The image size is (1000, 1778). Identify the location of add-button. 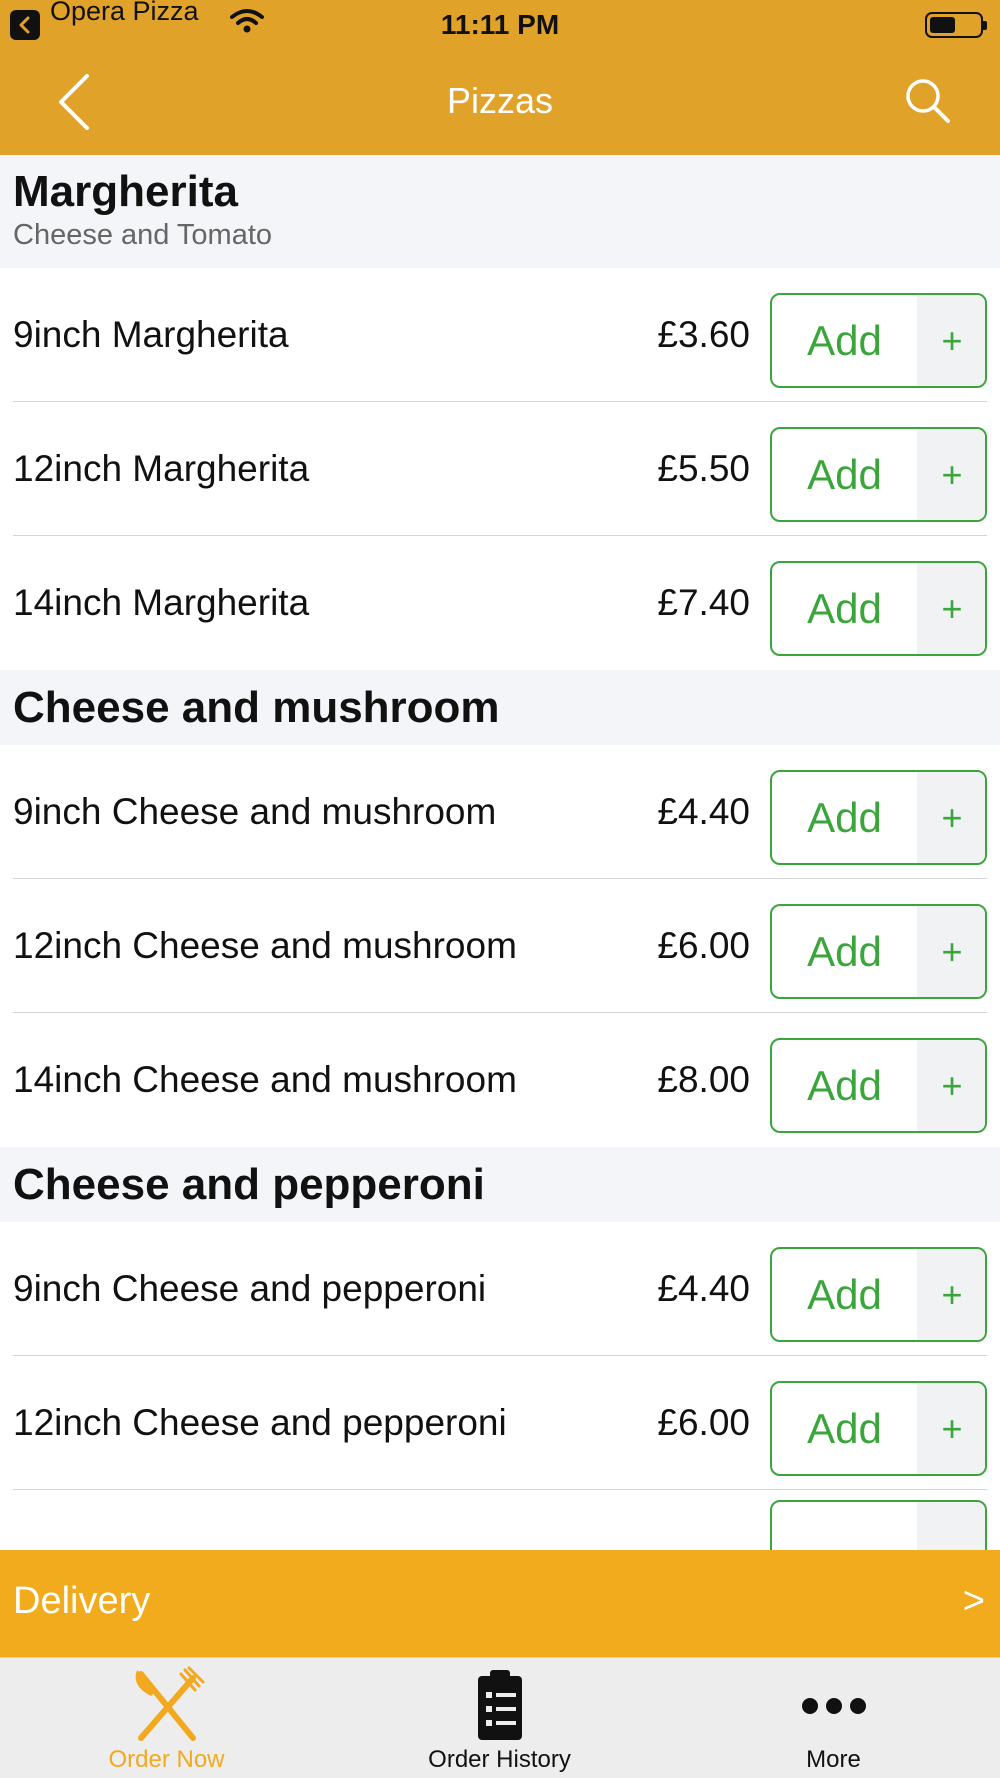
(878, 1525).